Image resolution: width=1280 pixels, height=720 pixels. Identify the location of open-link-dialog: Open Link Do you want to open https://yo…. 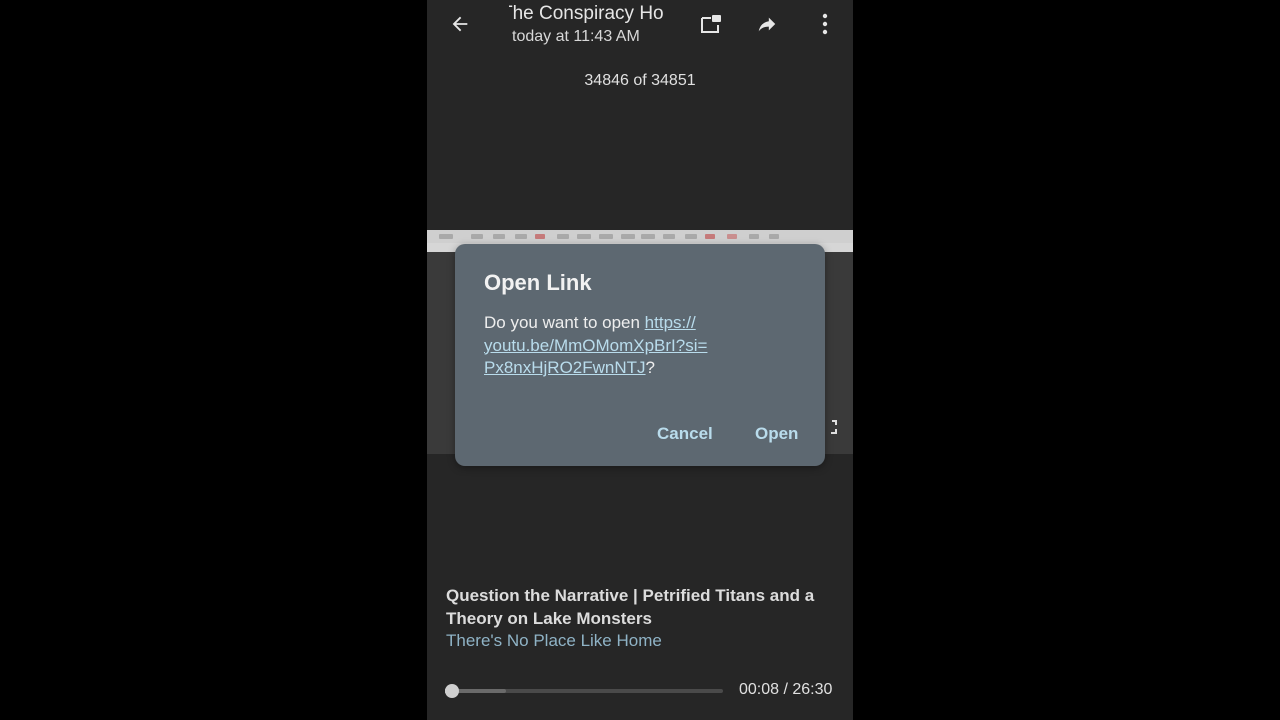
(640, 355).